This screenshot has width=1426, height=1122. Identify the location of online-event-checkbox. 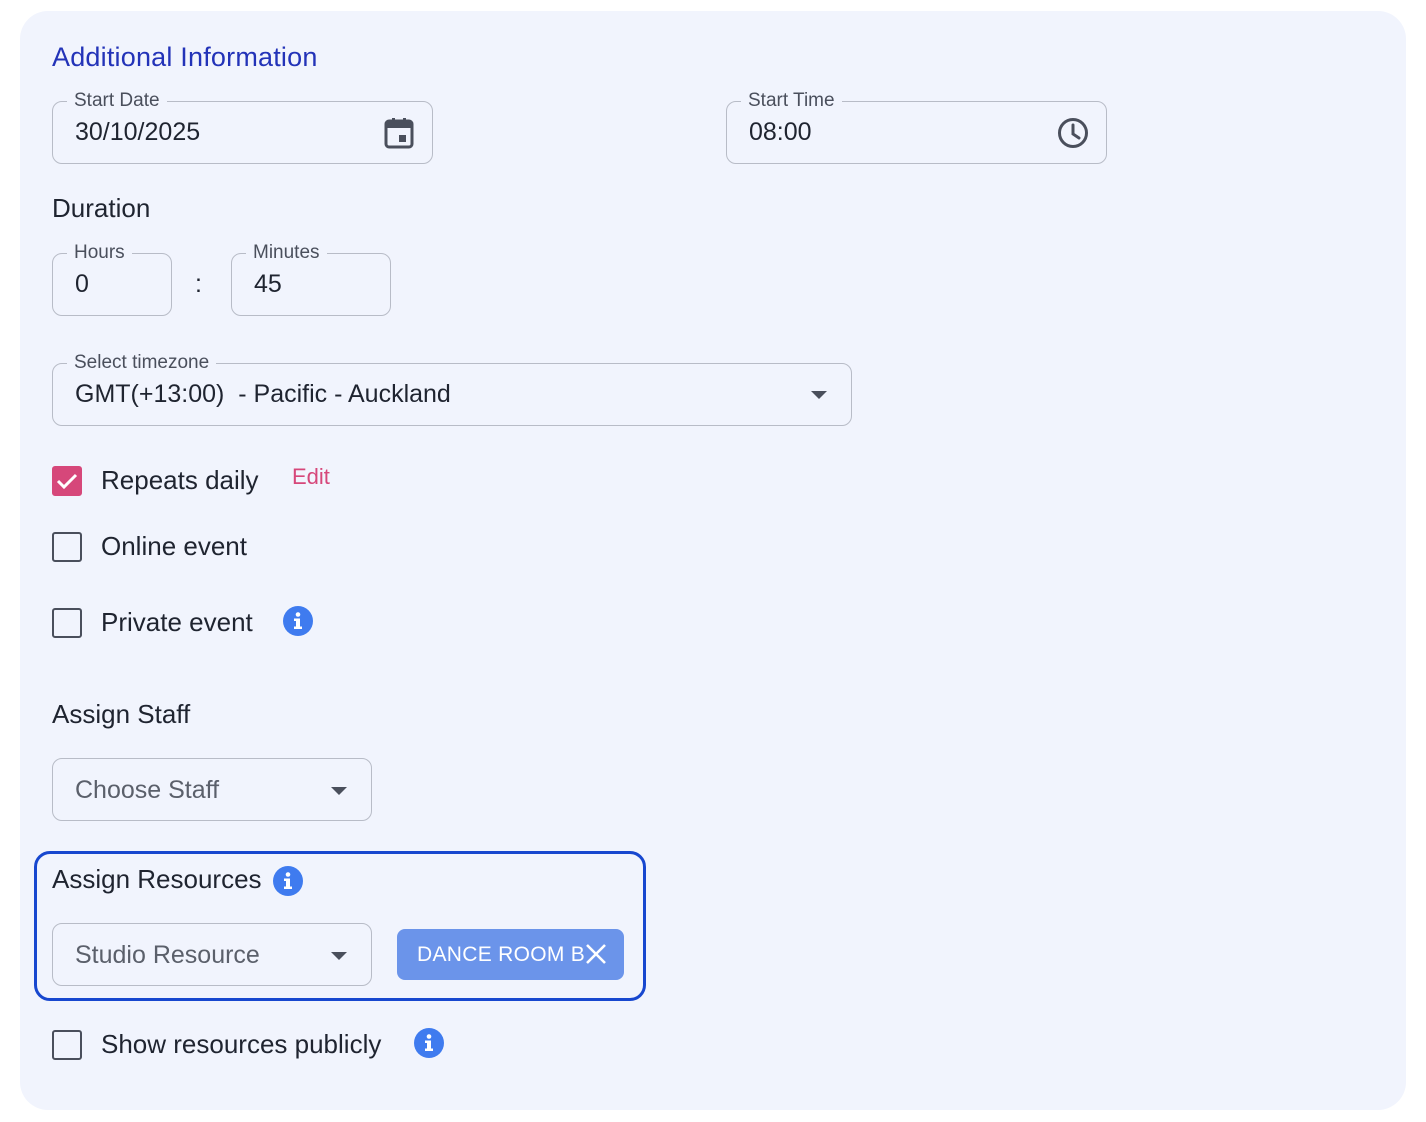
(67, 547).